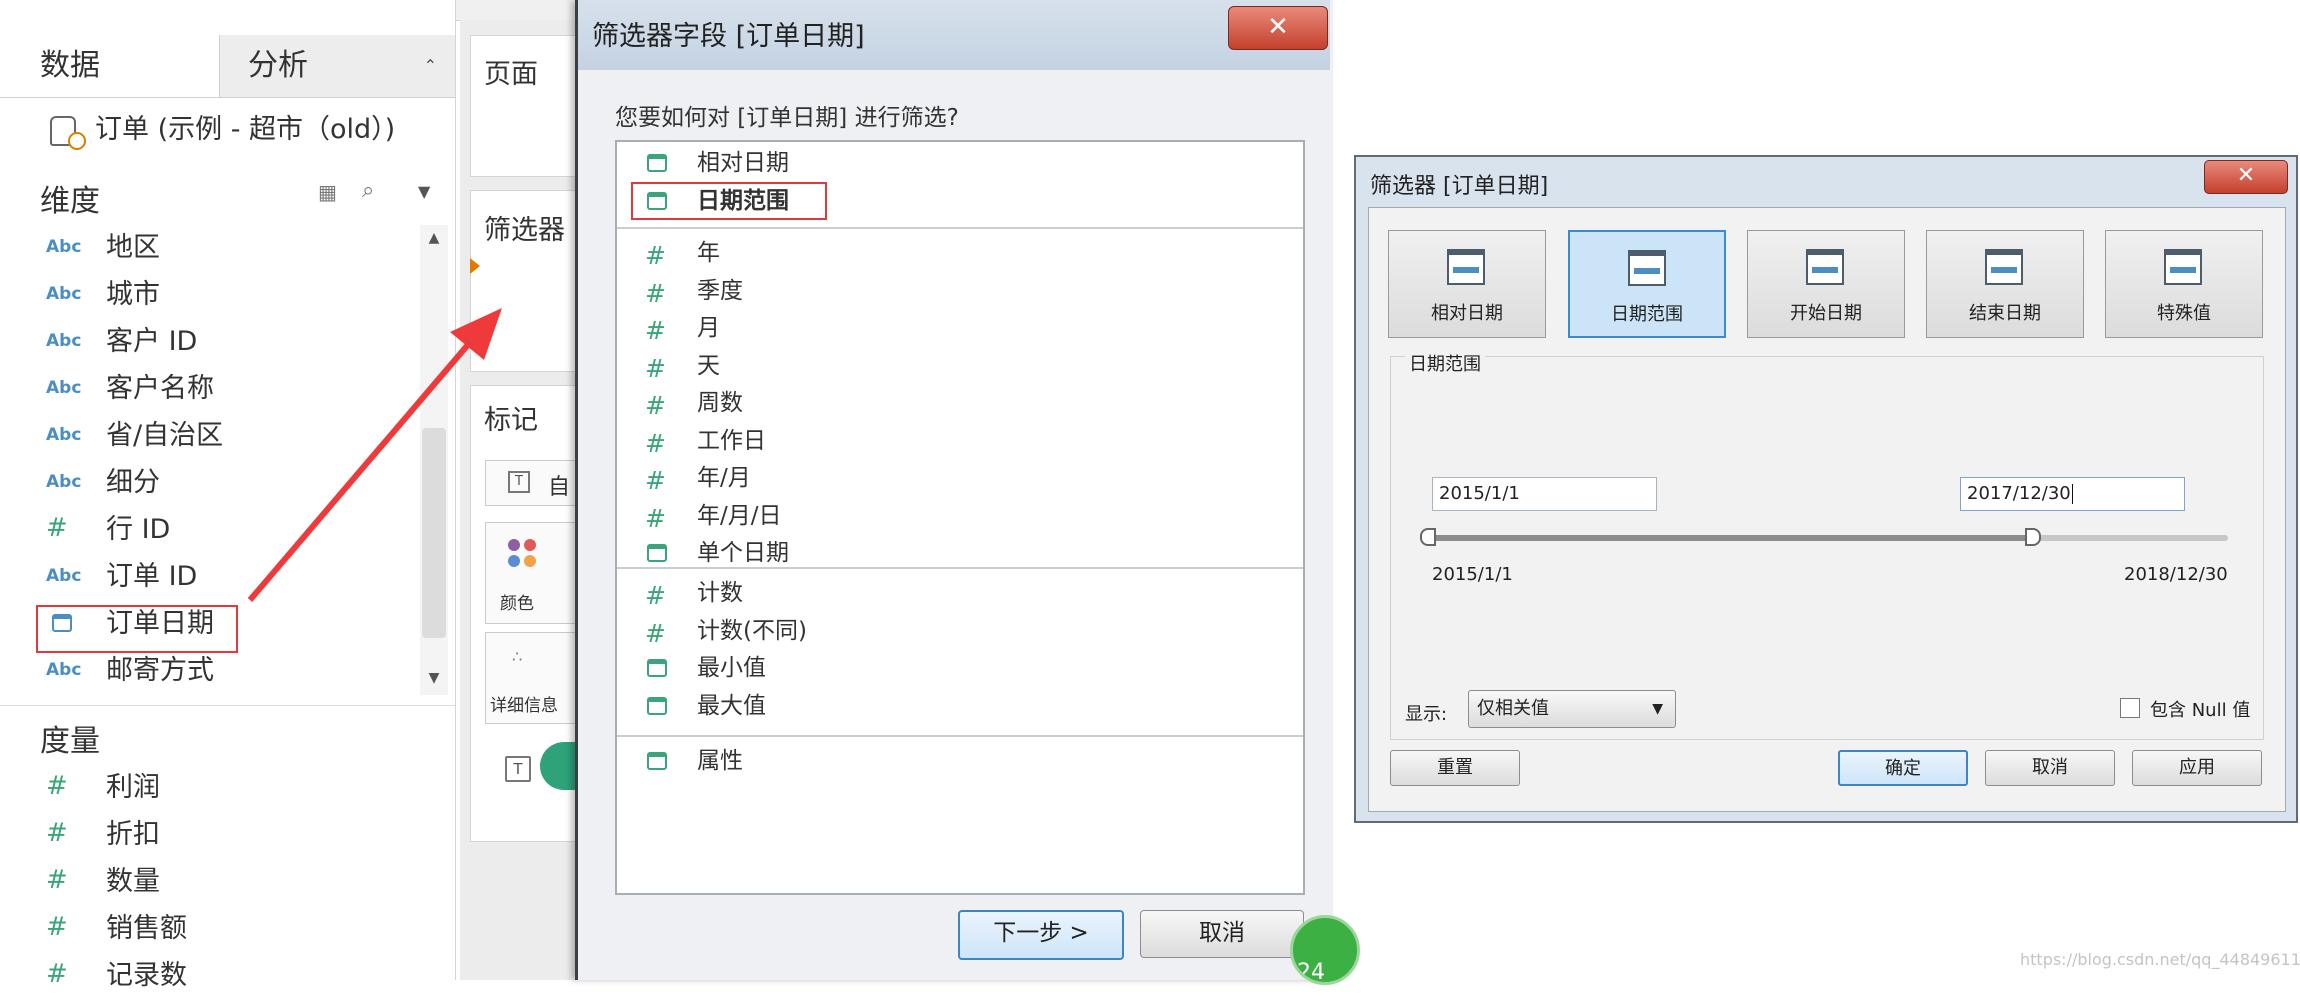  I want to click on start-date-input: 2015/1/1, so click(1544, 494).